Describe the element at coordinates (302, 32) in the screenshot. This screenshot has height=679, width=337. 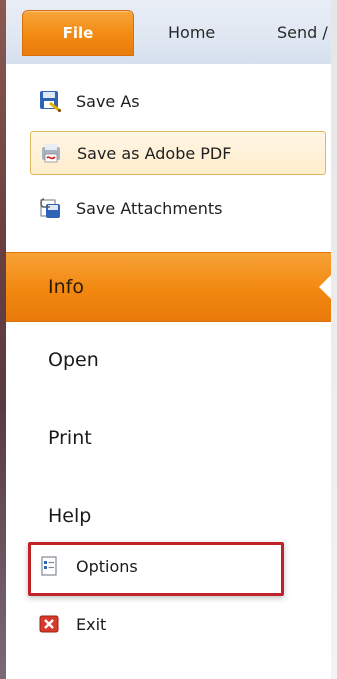
I see `tab-send: Send /` at that location.